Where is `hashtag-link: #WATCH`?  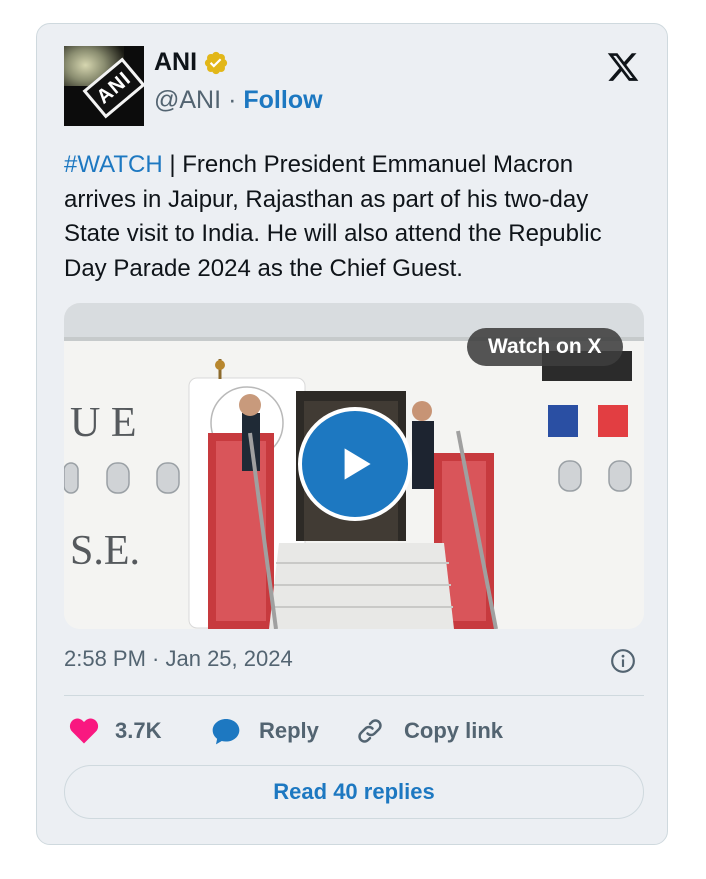
hashtag-link: #WATCH is located at coordinates (113, 164).